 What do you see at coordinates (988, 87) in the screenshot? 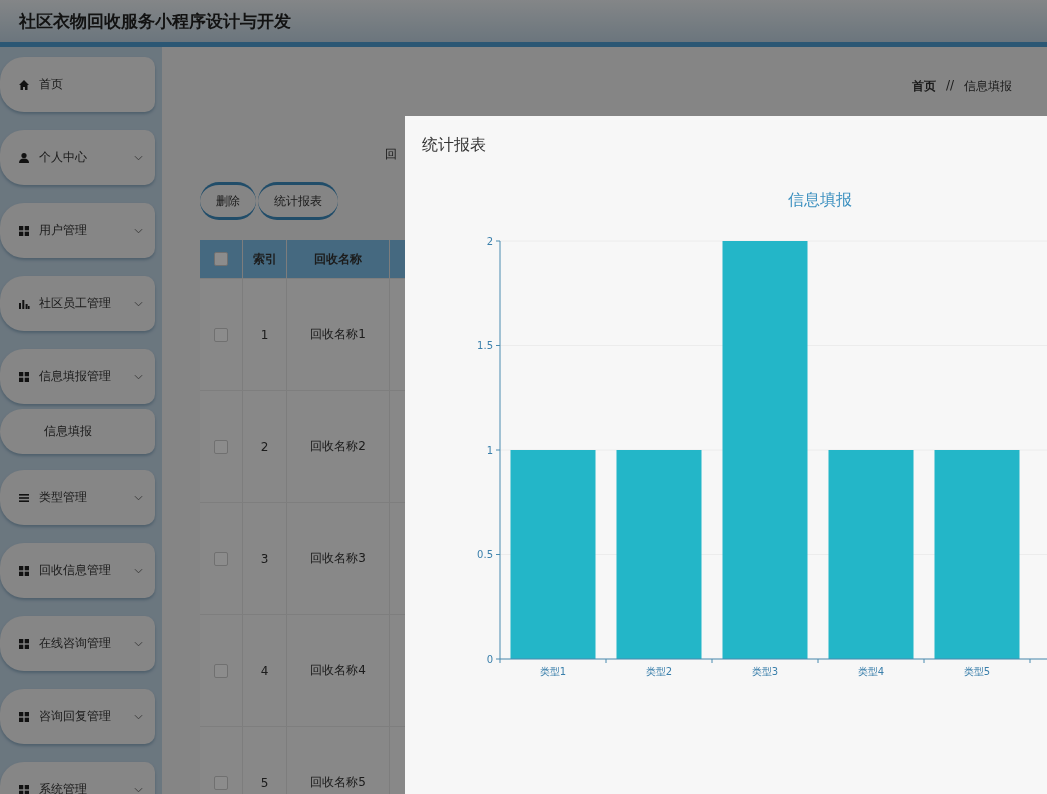
I see `breadcrumb-item: 信息填报` at bounding box center [988, 87].